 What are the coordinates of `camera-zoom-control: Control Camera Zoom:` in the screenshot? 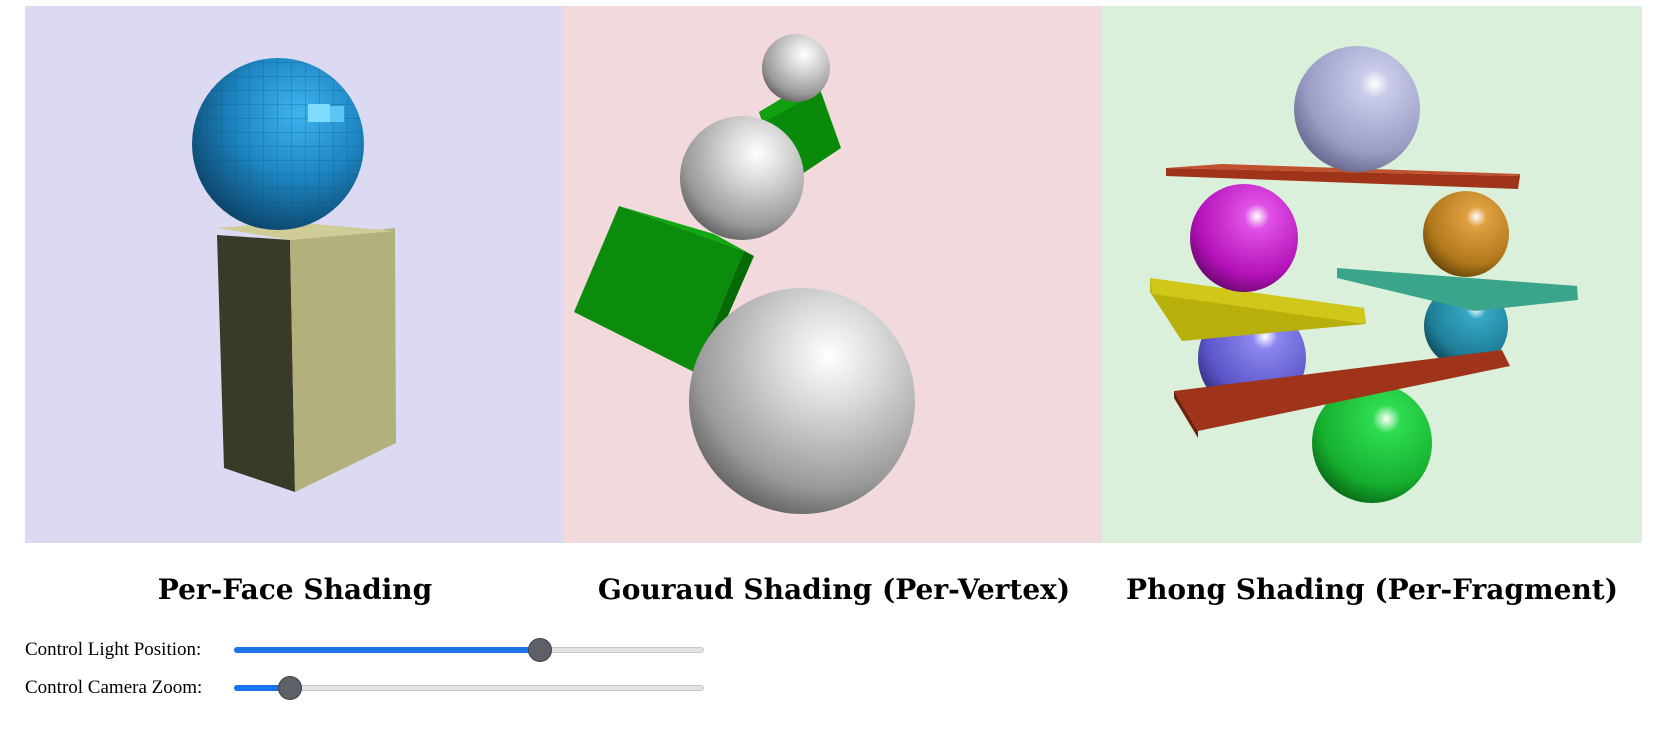 It's located at (364, 688).